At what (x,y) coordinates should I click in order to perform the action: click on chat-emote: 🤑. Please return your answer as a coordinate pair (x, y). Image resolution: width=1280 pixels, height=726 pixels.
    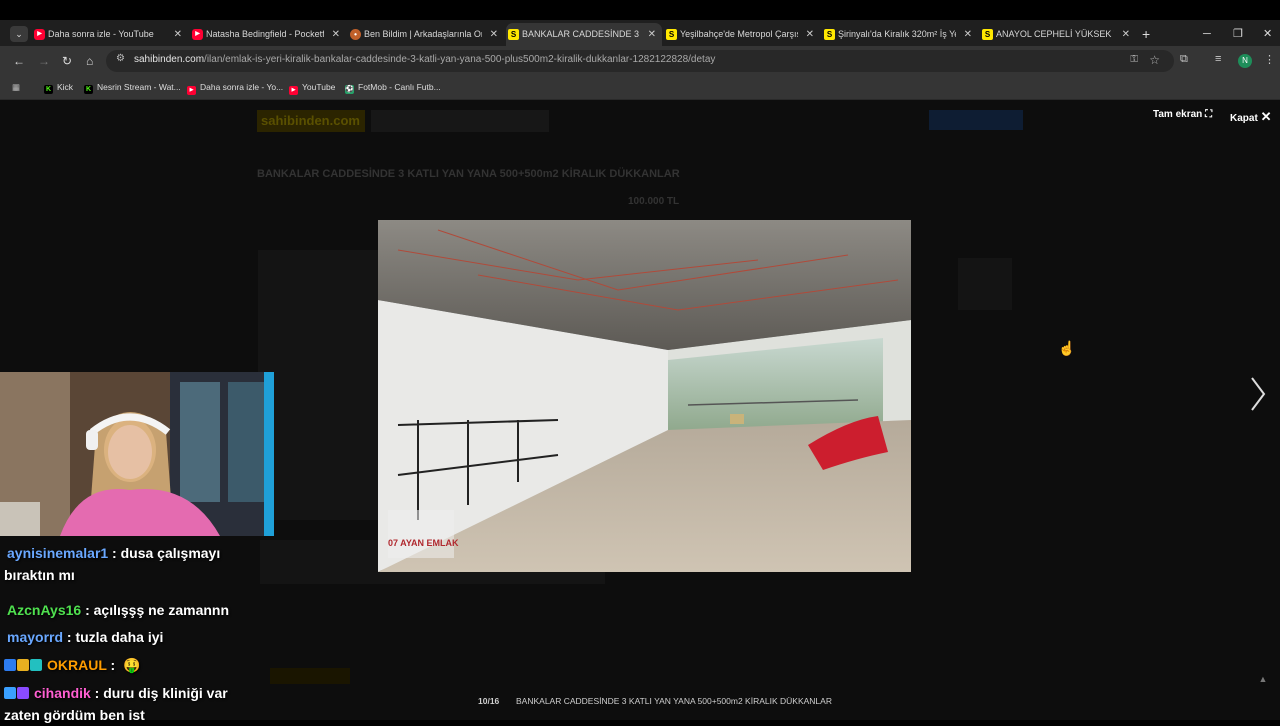
    Looking at the image, I should click on (132, 665).